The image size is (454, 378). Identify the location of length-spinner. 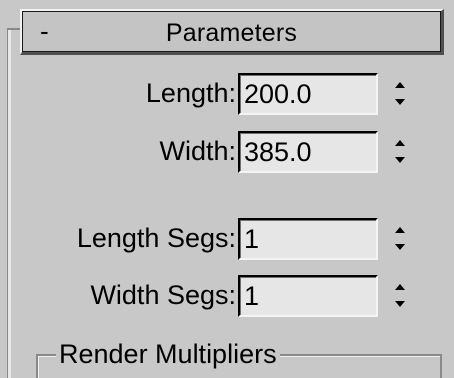
(400, 94).